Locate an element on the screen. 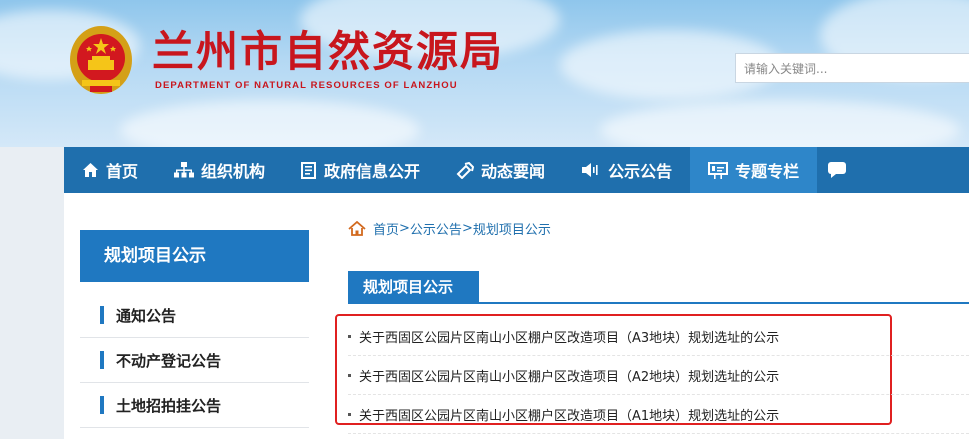 Image resolution: width=969 pixels, height=439 pixels. presentation-icon is located at coordinates (718, 170).